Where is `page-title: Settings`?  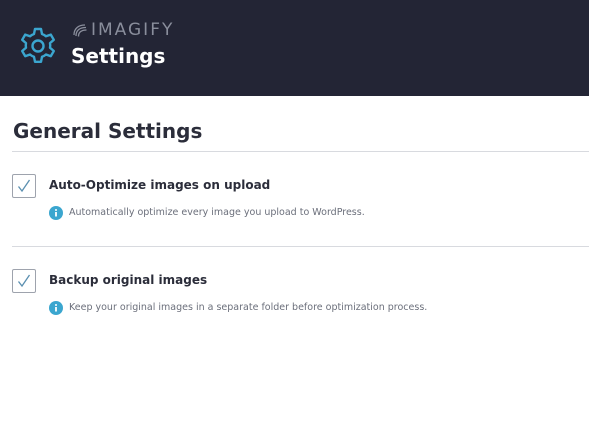 page-title: Settings is located at coordinates (118, 56).